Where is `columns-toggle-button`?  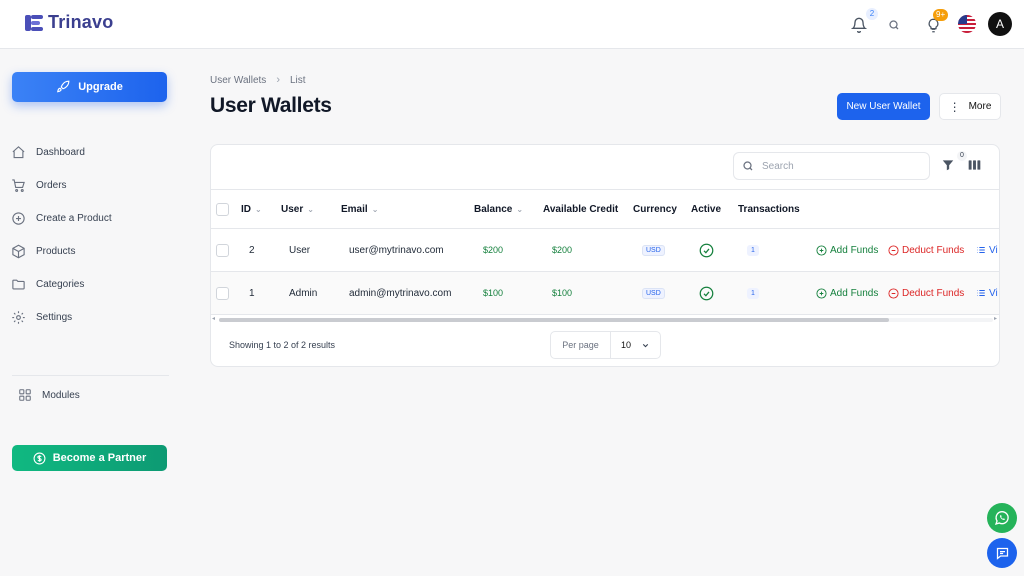 columns-toggle-button is located at coordinates (975, 166).